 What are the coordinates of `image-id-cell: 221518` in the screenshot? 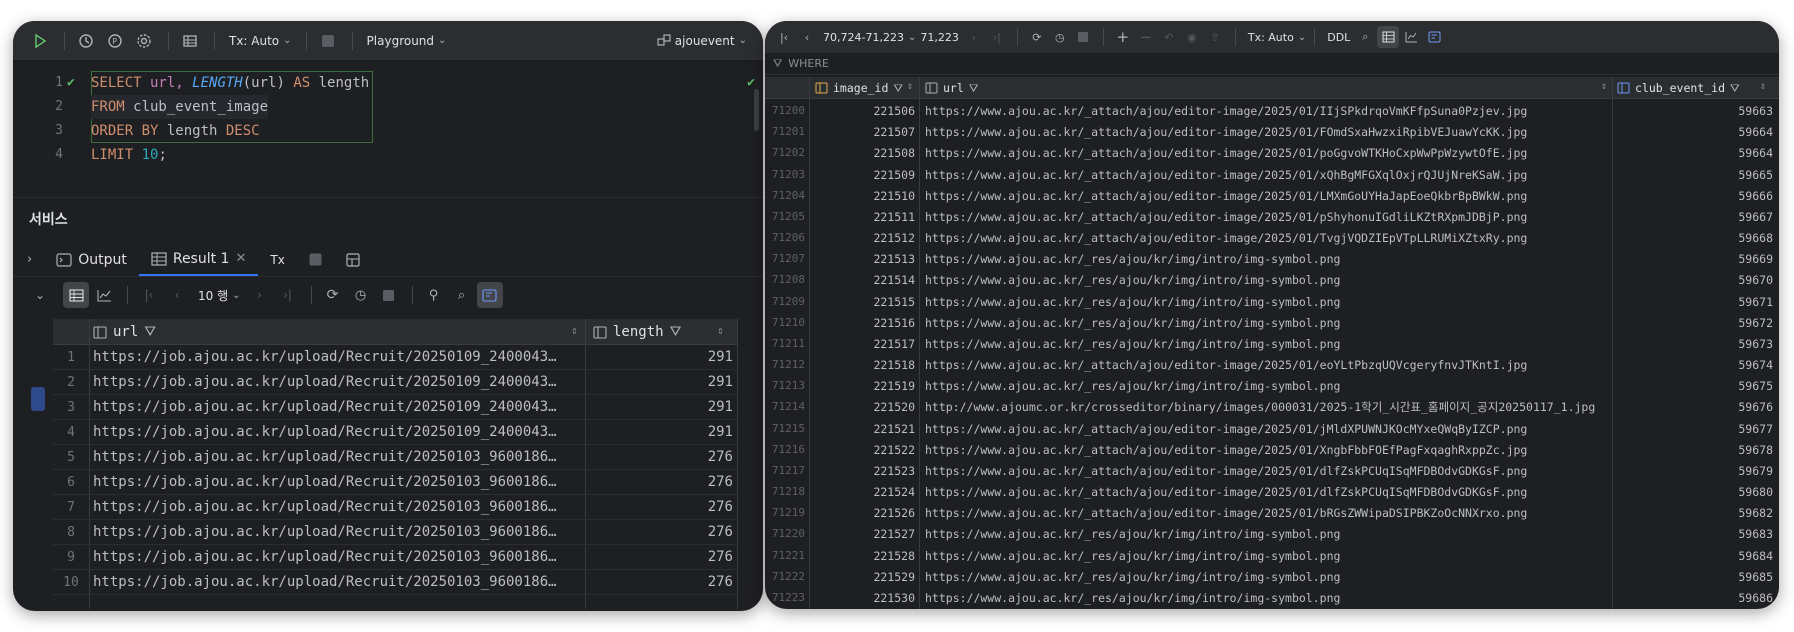 It's located at (860, 365).